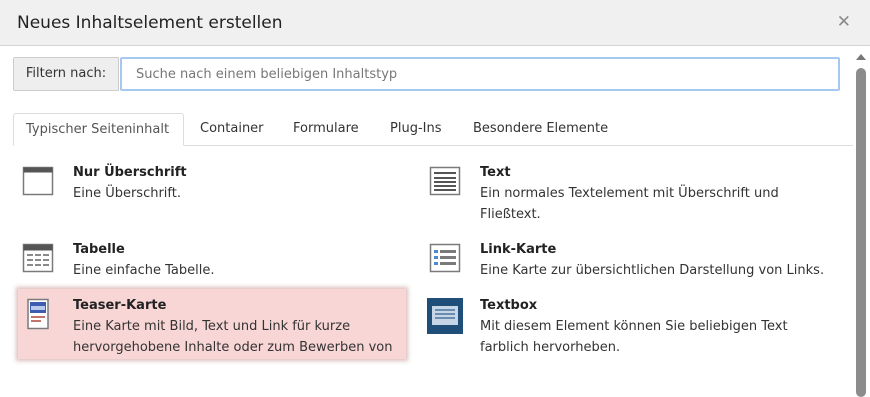 This screenshot has width=870, height=397. What do you see at coordinates (540, 129) in the screenshot?
I see `tab-besondere-elemente: Besondere Elemente` at bounding box center [540, 129].